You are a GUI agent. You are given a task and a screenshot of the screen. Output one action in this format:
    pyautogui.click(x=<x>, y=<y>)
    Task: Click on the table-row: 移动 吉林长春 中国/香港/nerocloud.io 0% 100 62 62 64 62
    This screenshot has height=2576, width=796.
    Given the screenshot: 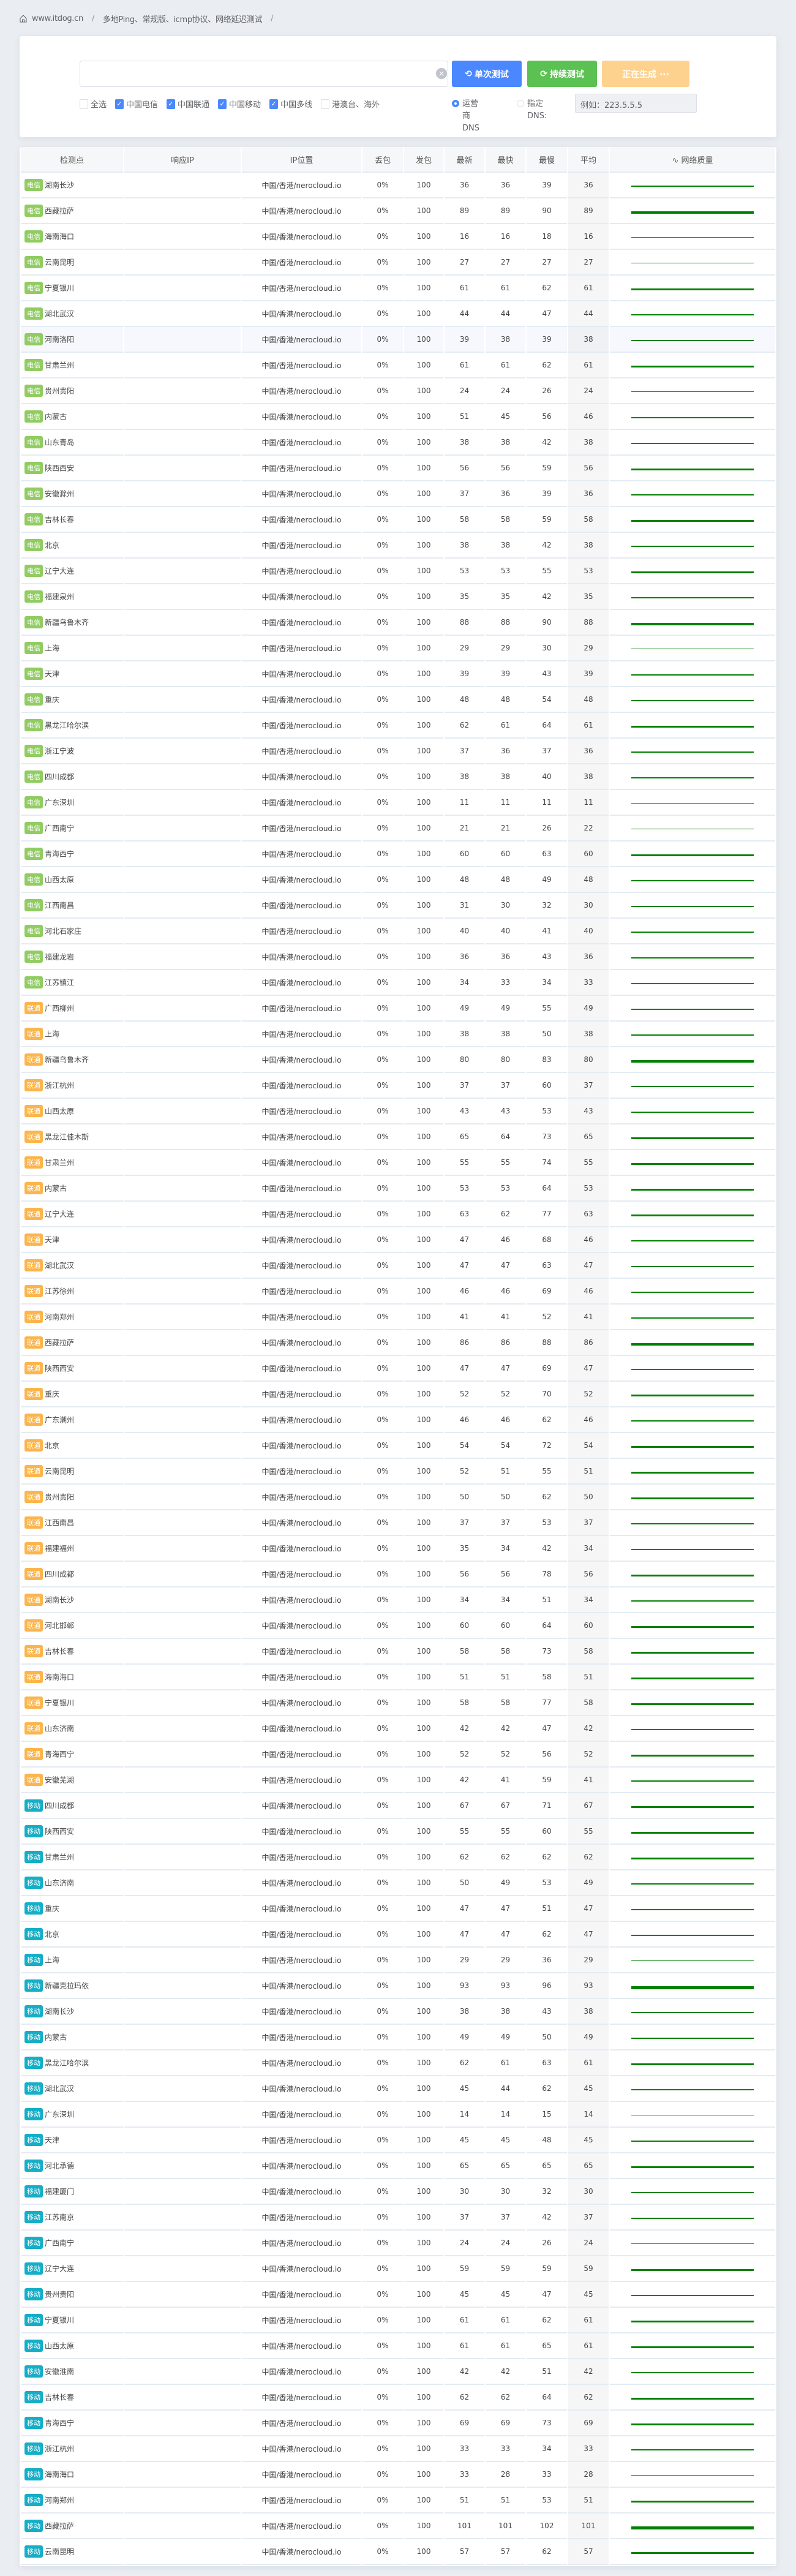 What is the action you would take?
    pyautogui.click(x=398, y=2398)
    